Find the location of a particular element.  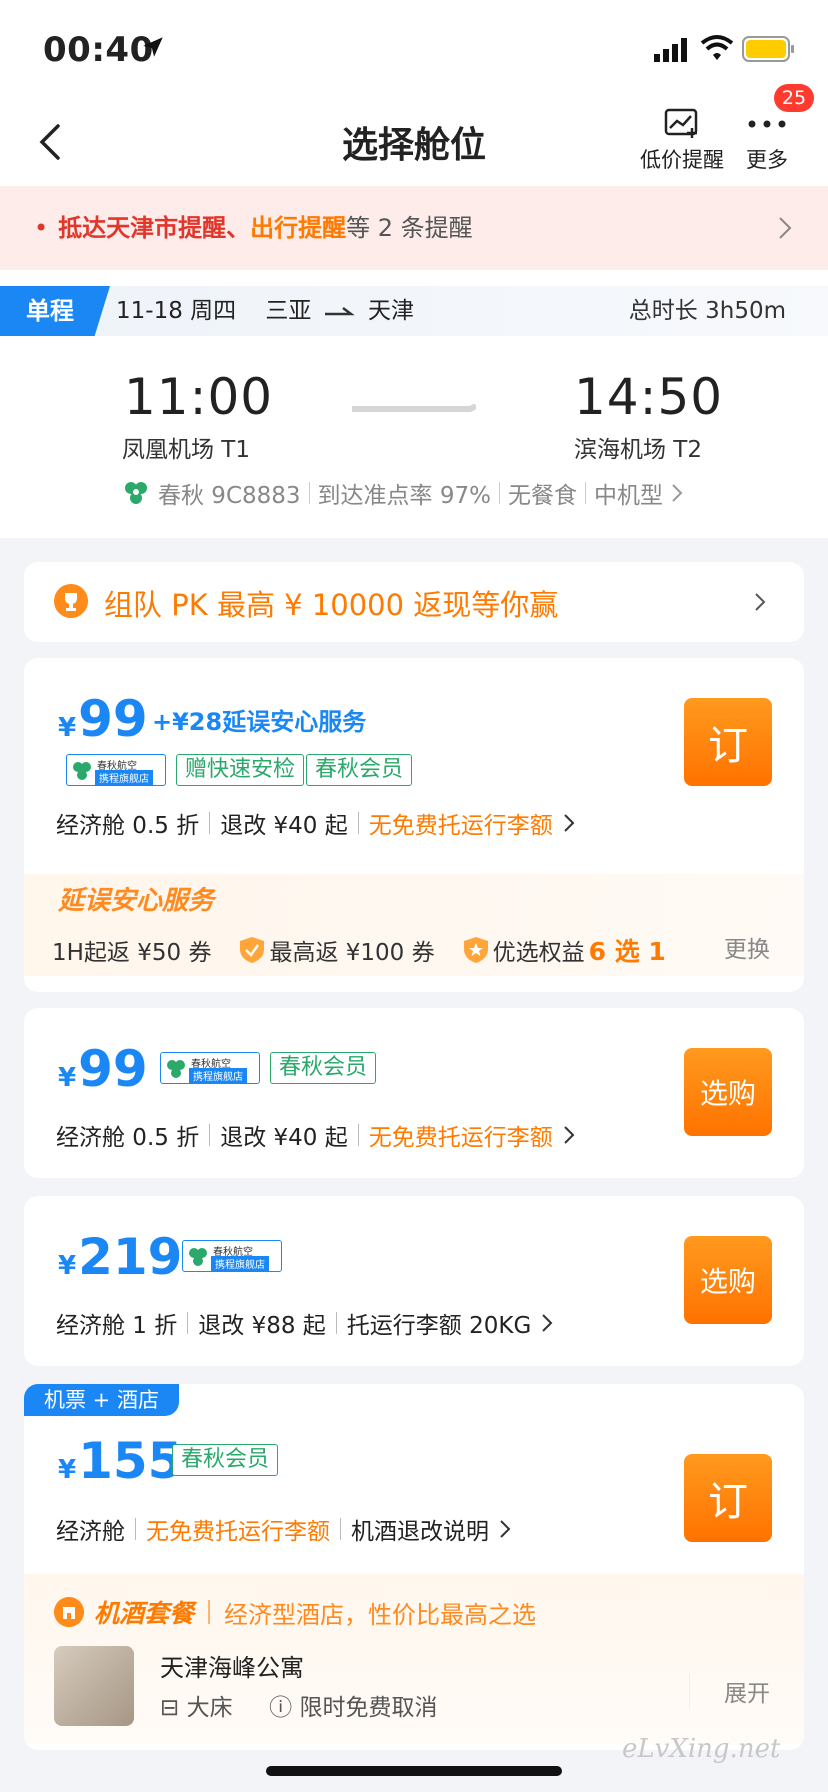

promo-text: 组队 PK 最高 ¥ 10000 返现等你赢 is located at coordinates (331, 605).